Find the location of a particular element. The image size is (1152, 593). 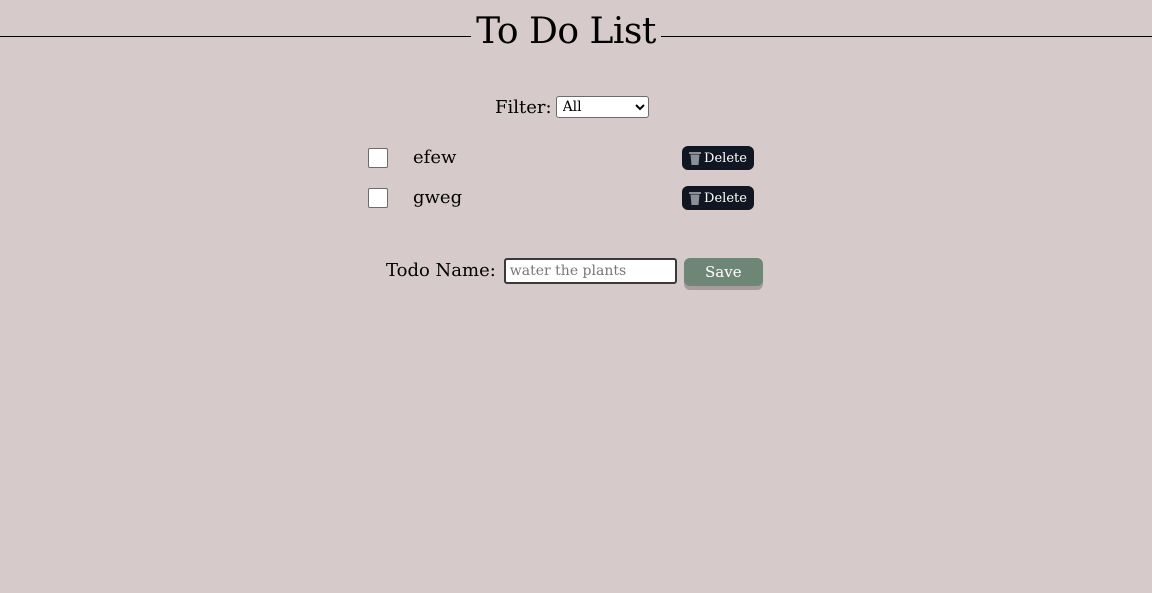

filter-select: All is located at coordinates (602, 107).